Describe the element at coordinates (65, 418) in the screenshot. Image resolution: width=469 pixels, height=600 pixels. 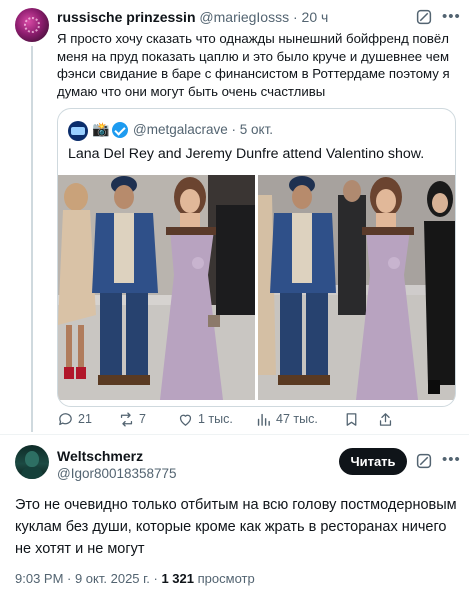
I see `reply-icon` at that location.